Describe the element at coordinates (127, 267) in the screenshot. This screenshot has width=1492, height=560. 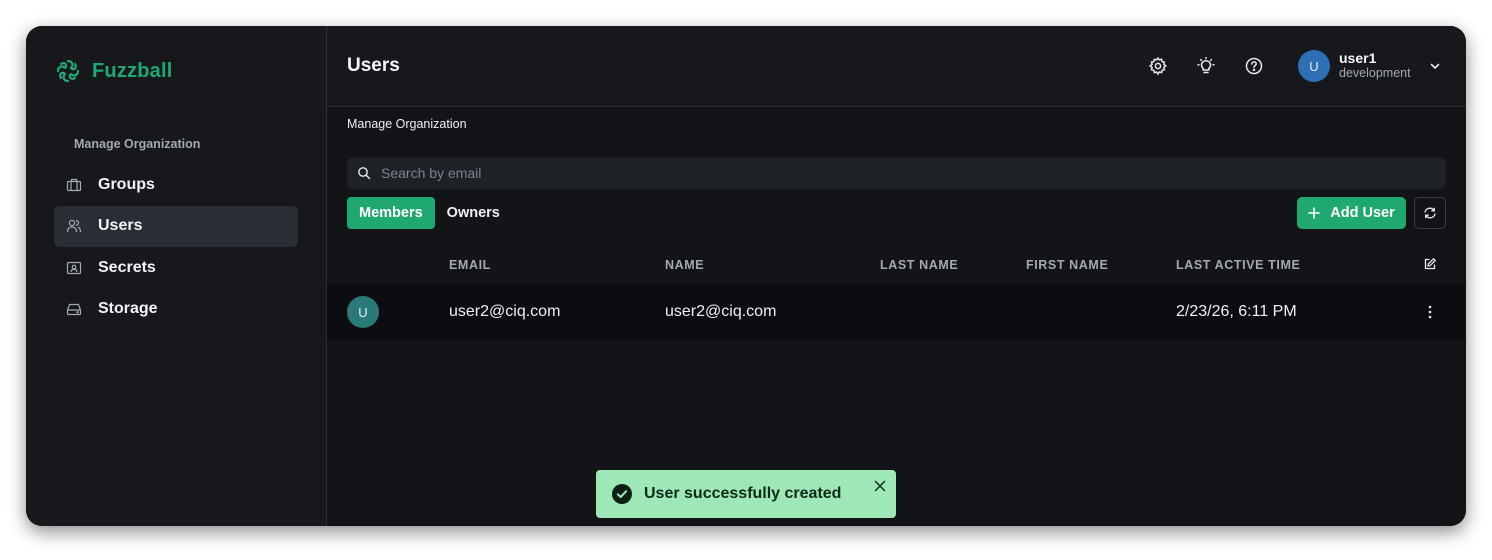
I see `sidebar-item-label: Secrets` at that location.